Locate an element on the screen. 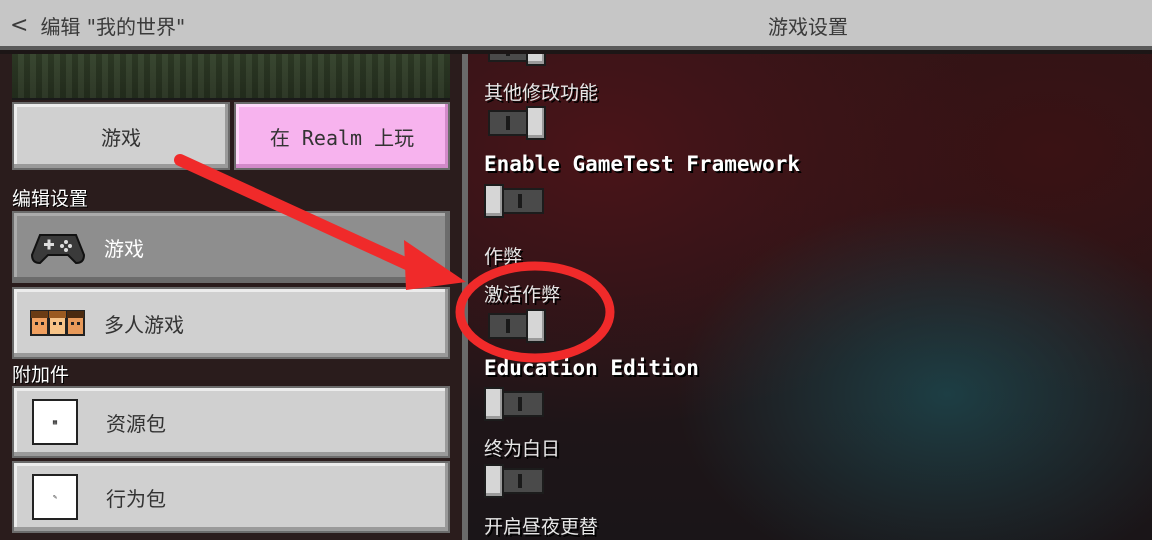 The height and width of the screenshot is (540, 1152). setting-label-education-edition: Education Edition is located at coordinates (591, 368).